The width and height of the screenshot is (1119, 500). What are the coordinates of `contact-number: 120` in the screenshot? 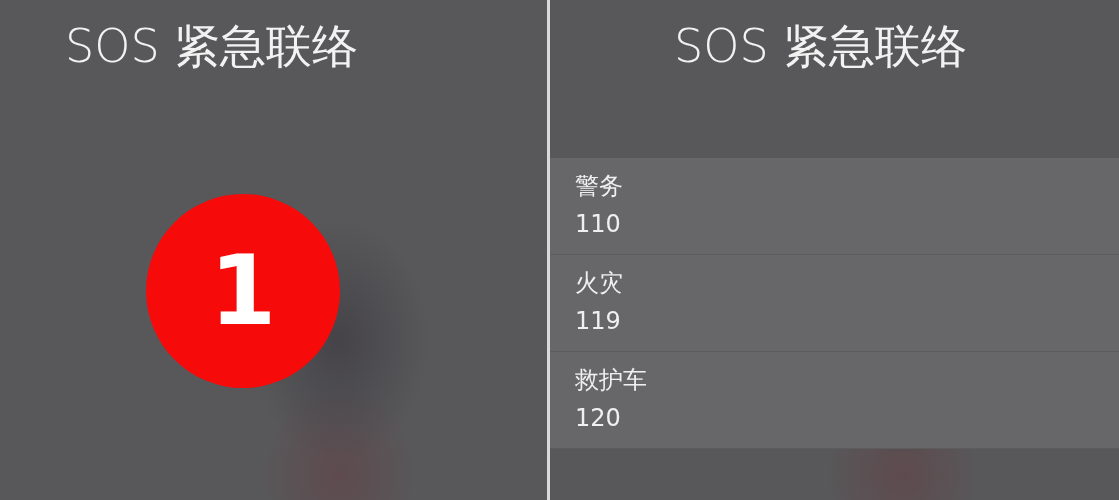 It's located at (598, 418).